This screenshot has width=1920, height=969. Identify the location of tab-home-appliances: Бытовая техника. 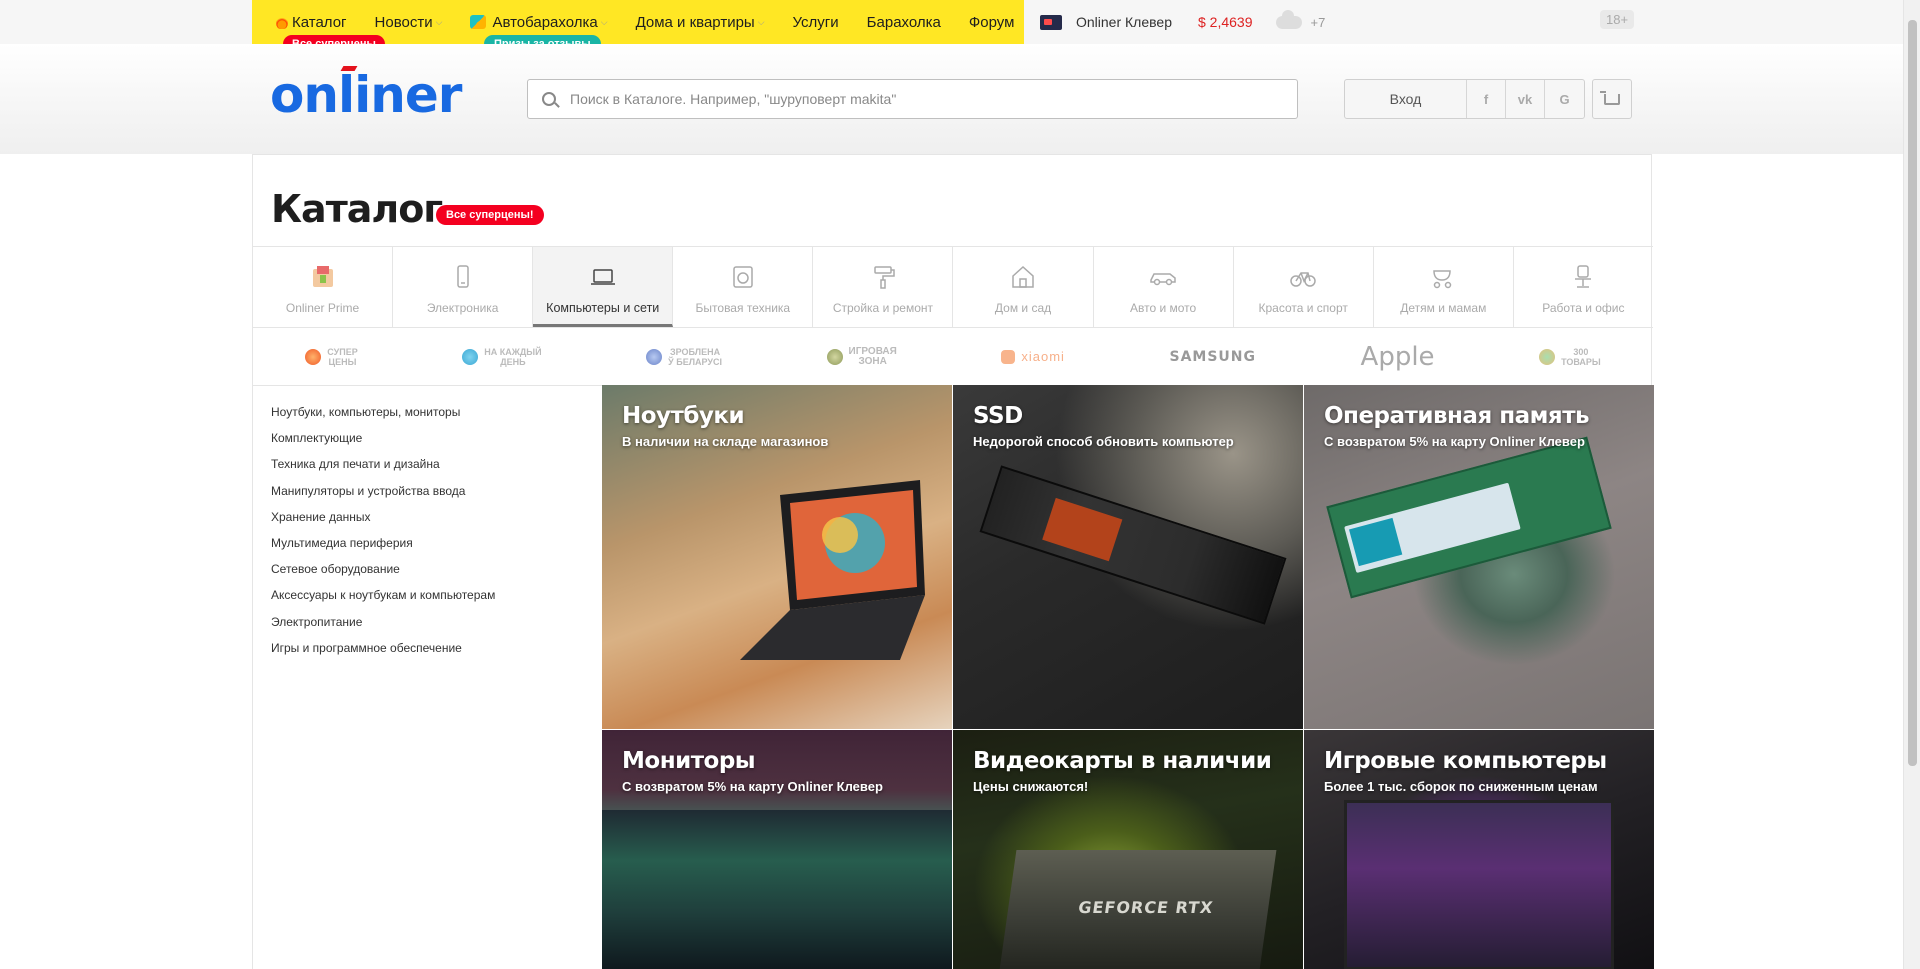
(743, 287).